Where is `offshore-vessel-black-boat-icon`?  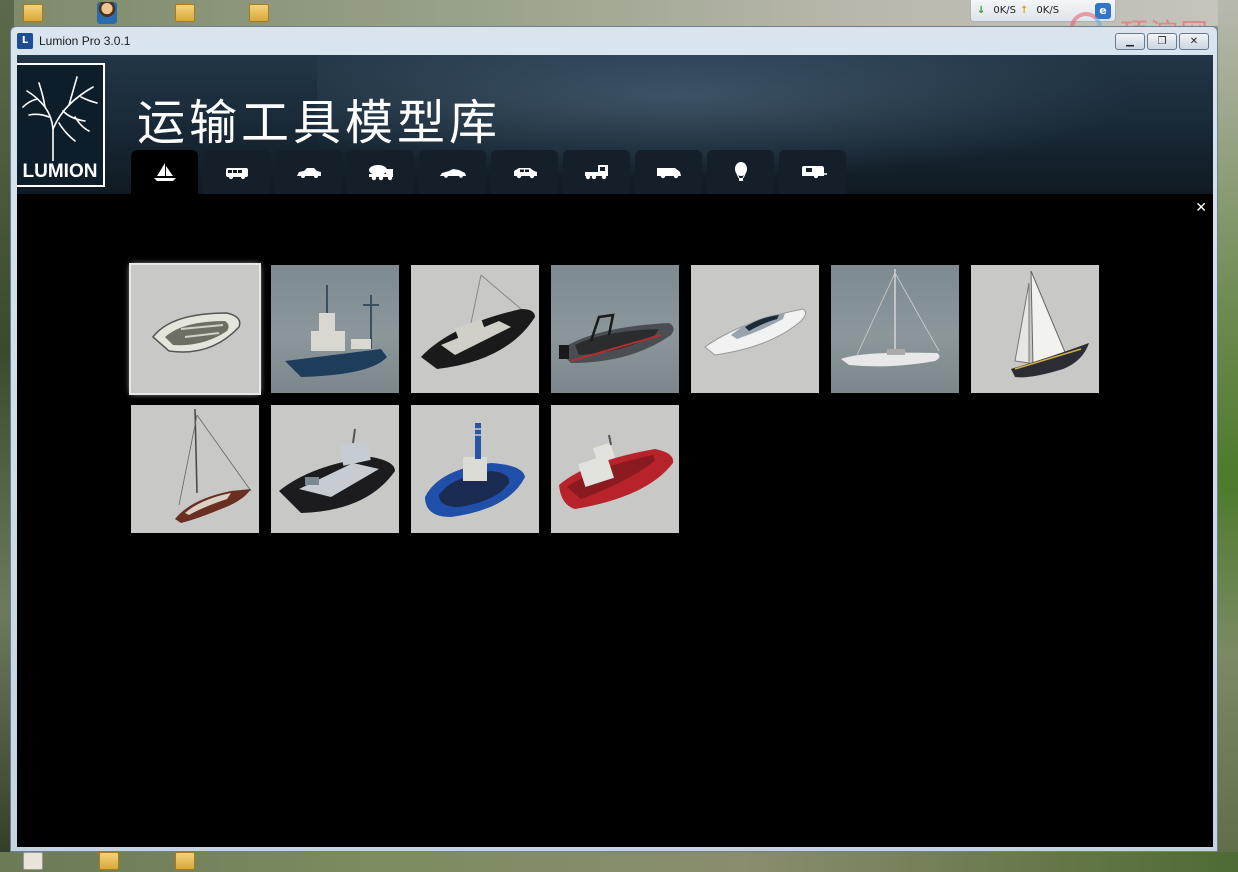
offshore-vessel-black-boat-icon is located at coordinates (337, 470).